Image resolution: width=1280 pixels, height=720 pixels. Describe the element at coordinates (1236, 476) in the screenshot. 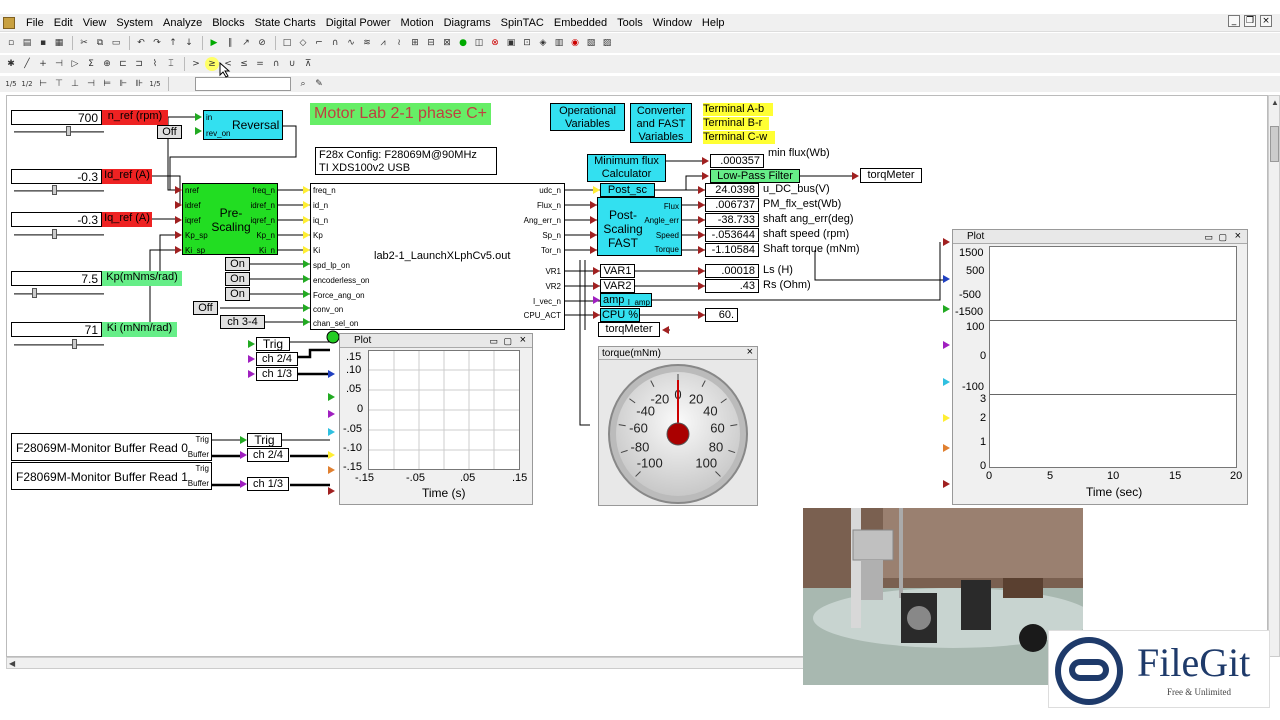

I see `x-tick: 20` at that location.